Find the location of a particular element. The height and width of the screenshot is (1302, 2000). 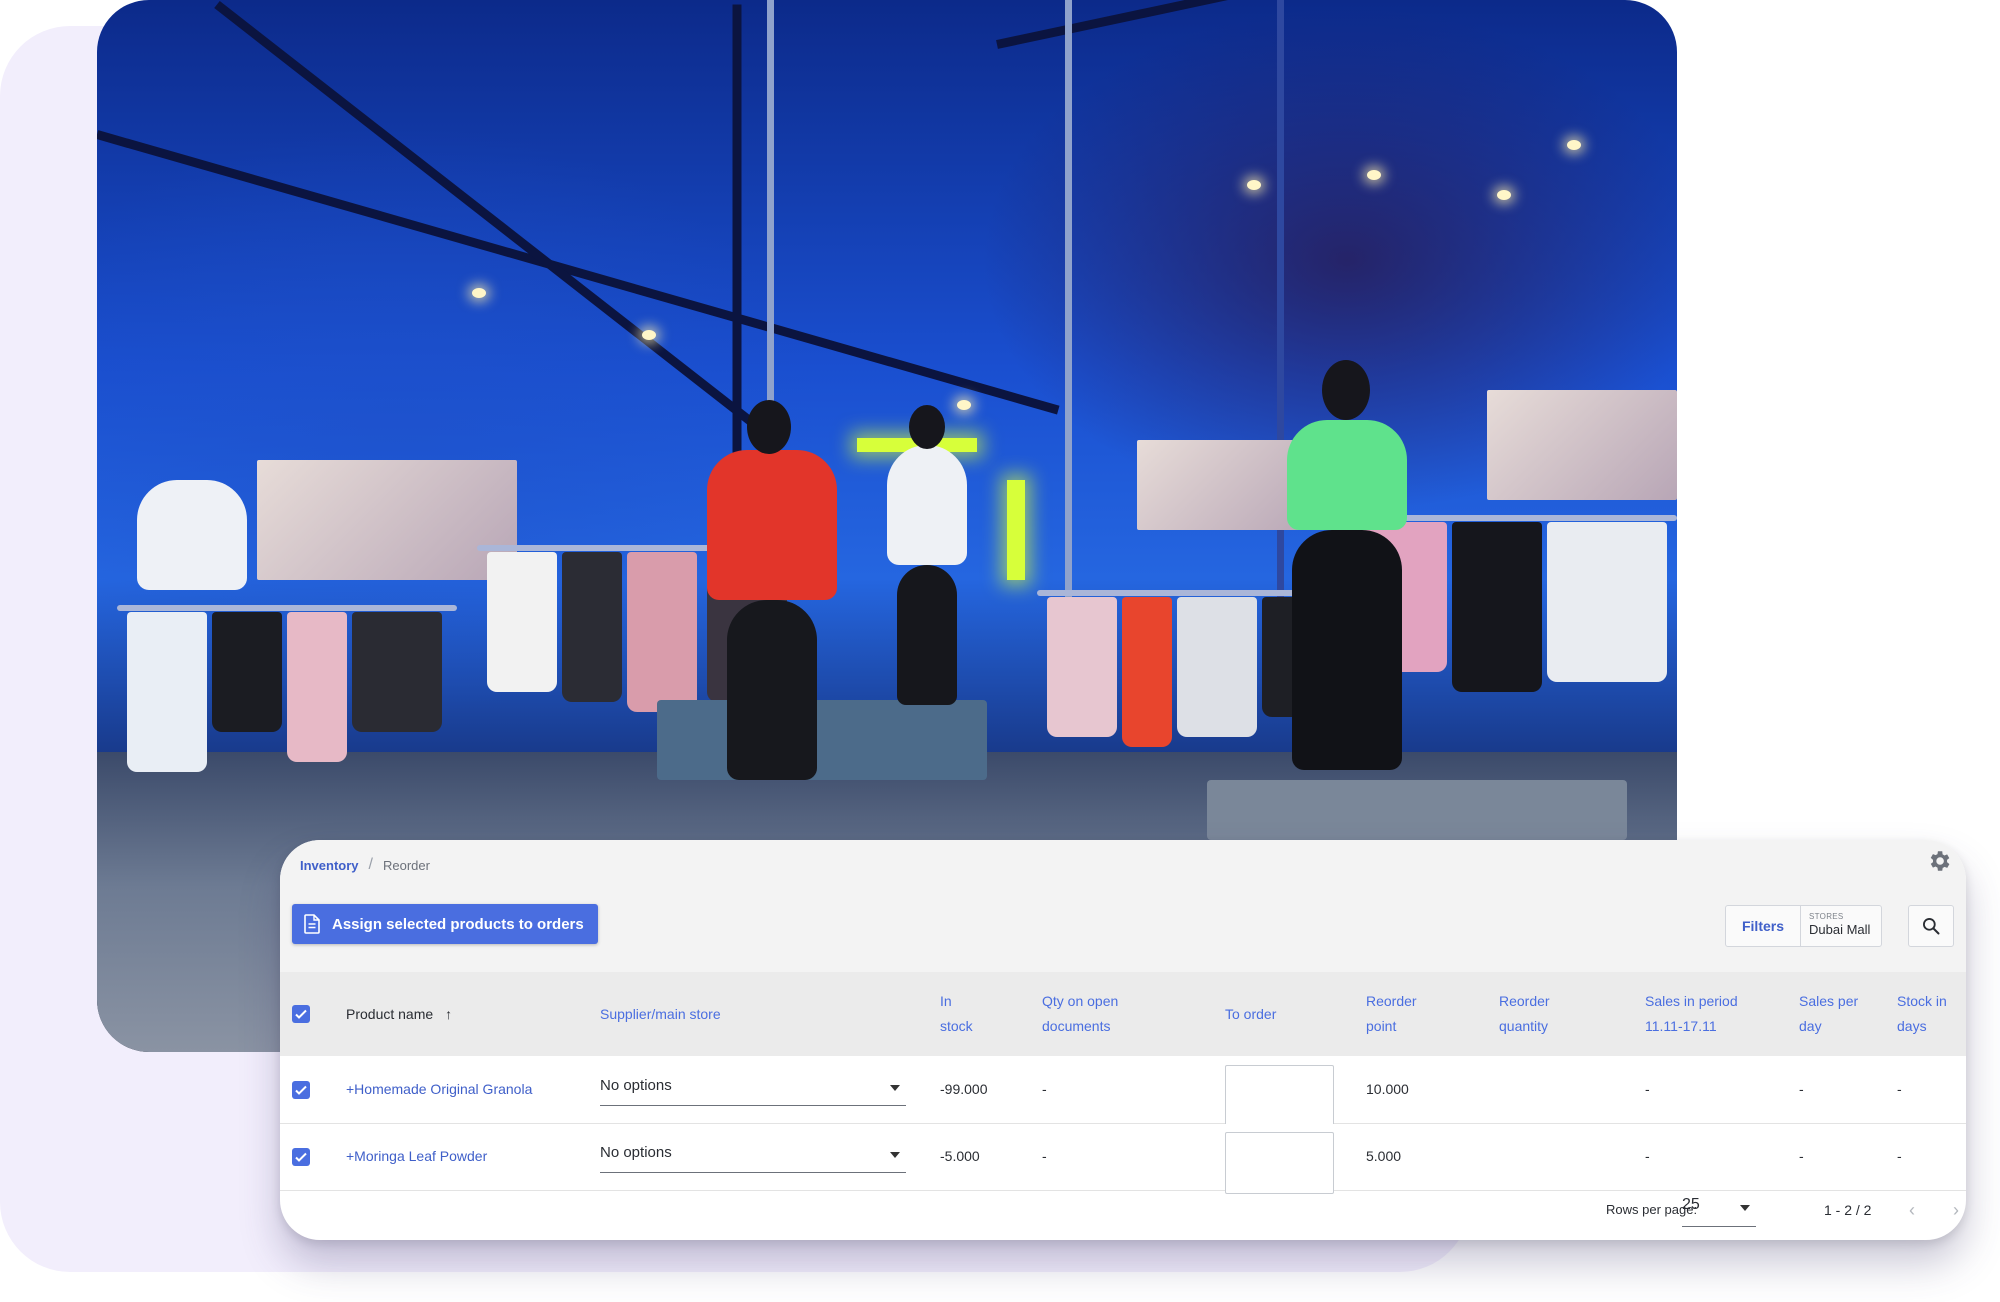

column-header-to-order: To order is located at coordinates (1250, 1014).